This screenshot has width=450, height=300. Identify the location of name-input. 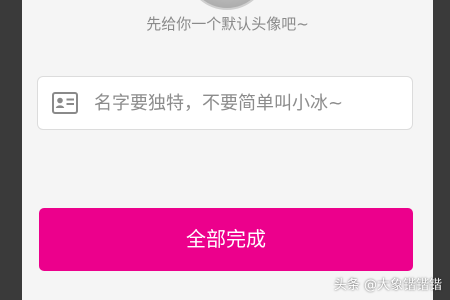
(249, 103).